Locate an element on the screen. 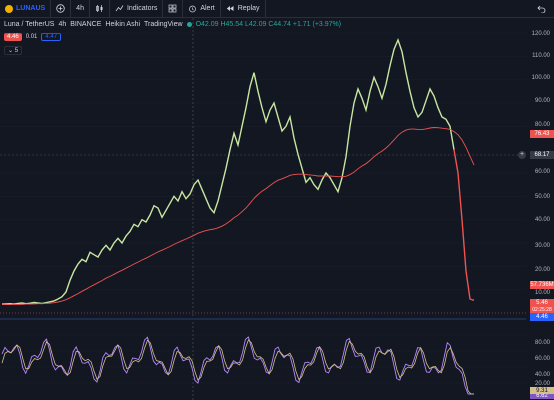 Image resolution: width=554 pixels, height=400 pixels. timeframe-button: 4h is located at coordinates (80, 8).